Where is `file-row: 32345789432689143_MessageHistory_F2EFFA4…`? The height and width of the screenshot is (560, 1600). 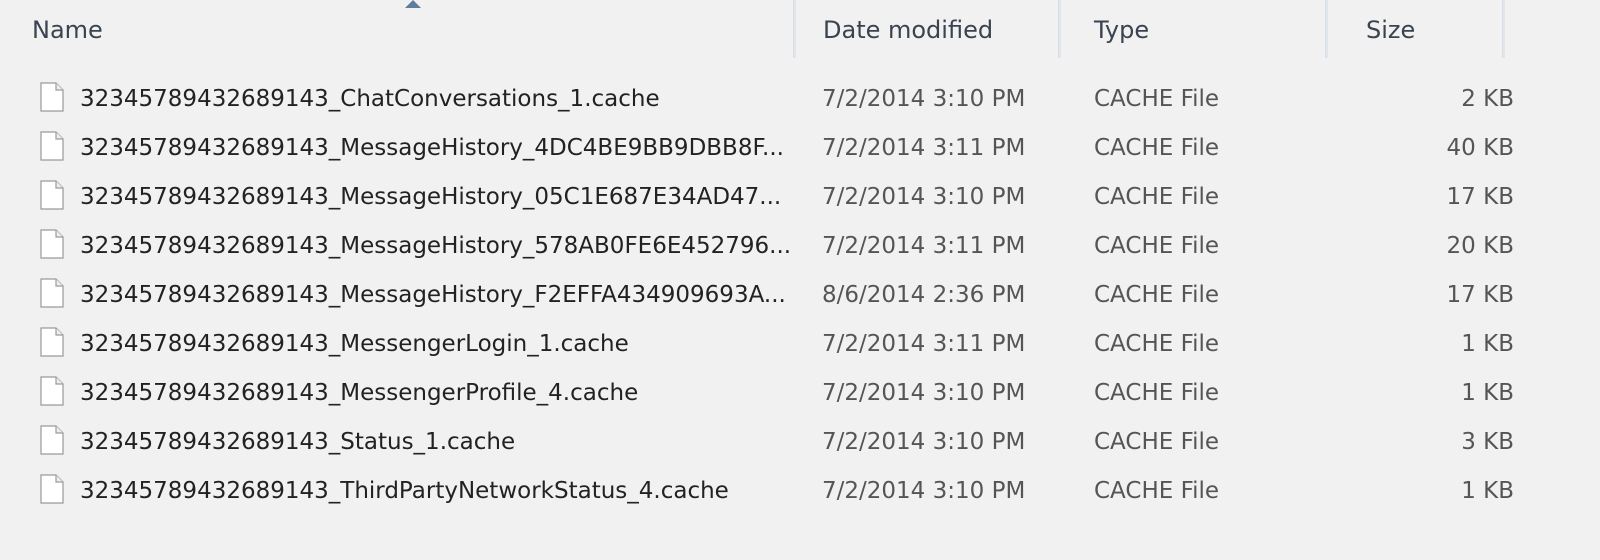
file-row: 32345789432689143_MessageHistory_F2EFFA4… is located at coordinates (770, 294).